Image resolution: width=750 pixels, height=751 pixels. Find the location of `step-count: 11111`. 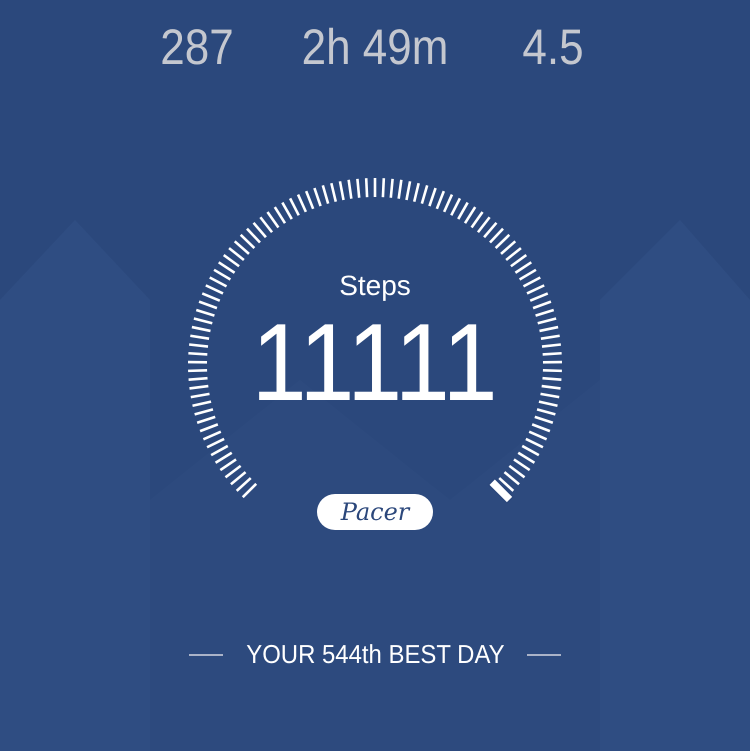

step-count: 11111 is located at coordinates (375, 363).